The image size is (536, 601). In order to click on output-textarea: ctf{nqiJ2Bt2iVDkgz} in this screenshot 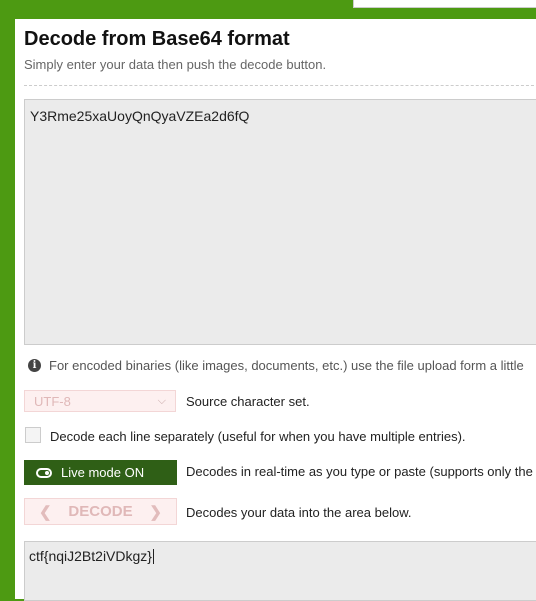, I will do `click(280, 571)`.